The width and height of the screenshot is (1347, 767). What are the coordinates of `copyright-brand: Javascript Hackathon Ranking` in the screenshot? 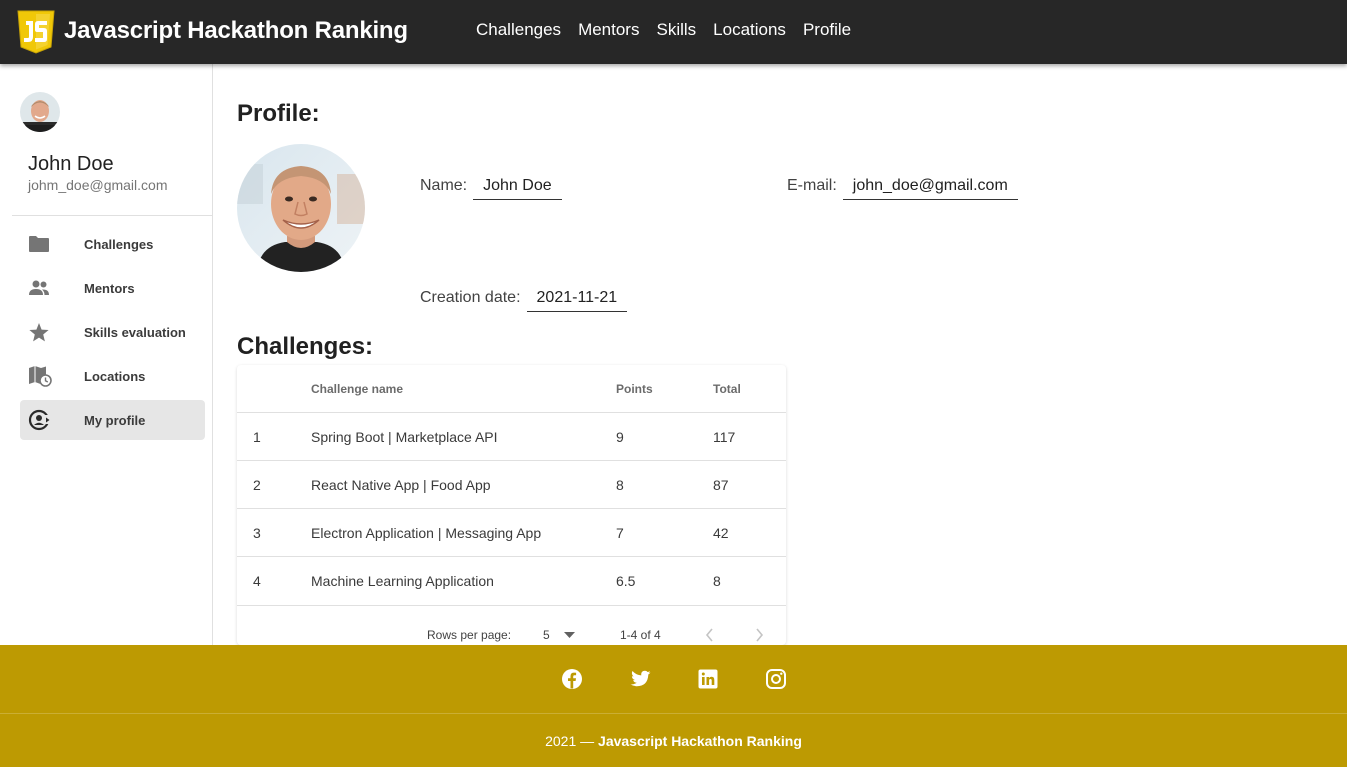 It's located at (700, 741).